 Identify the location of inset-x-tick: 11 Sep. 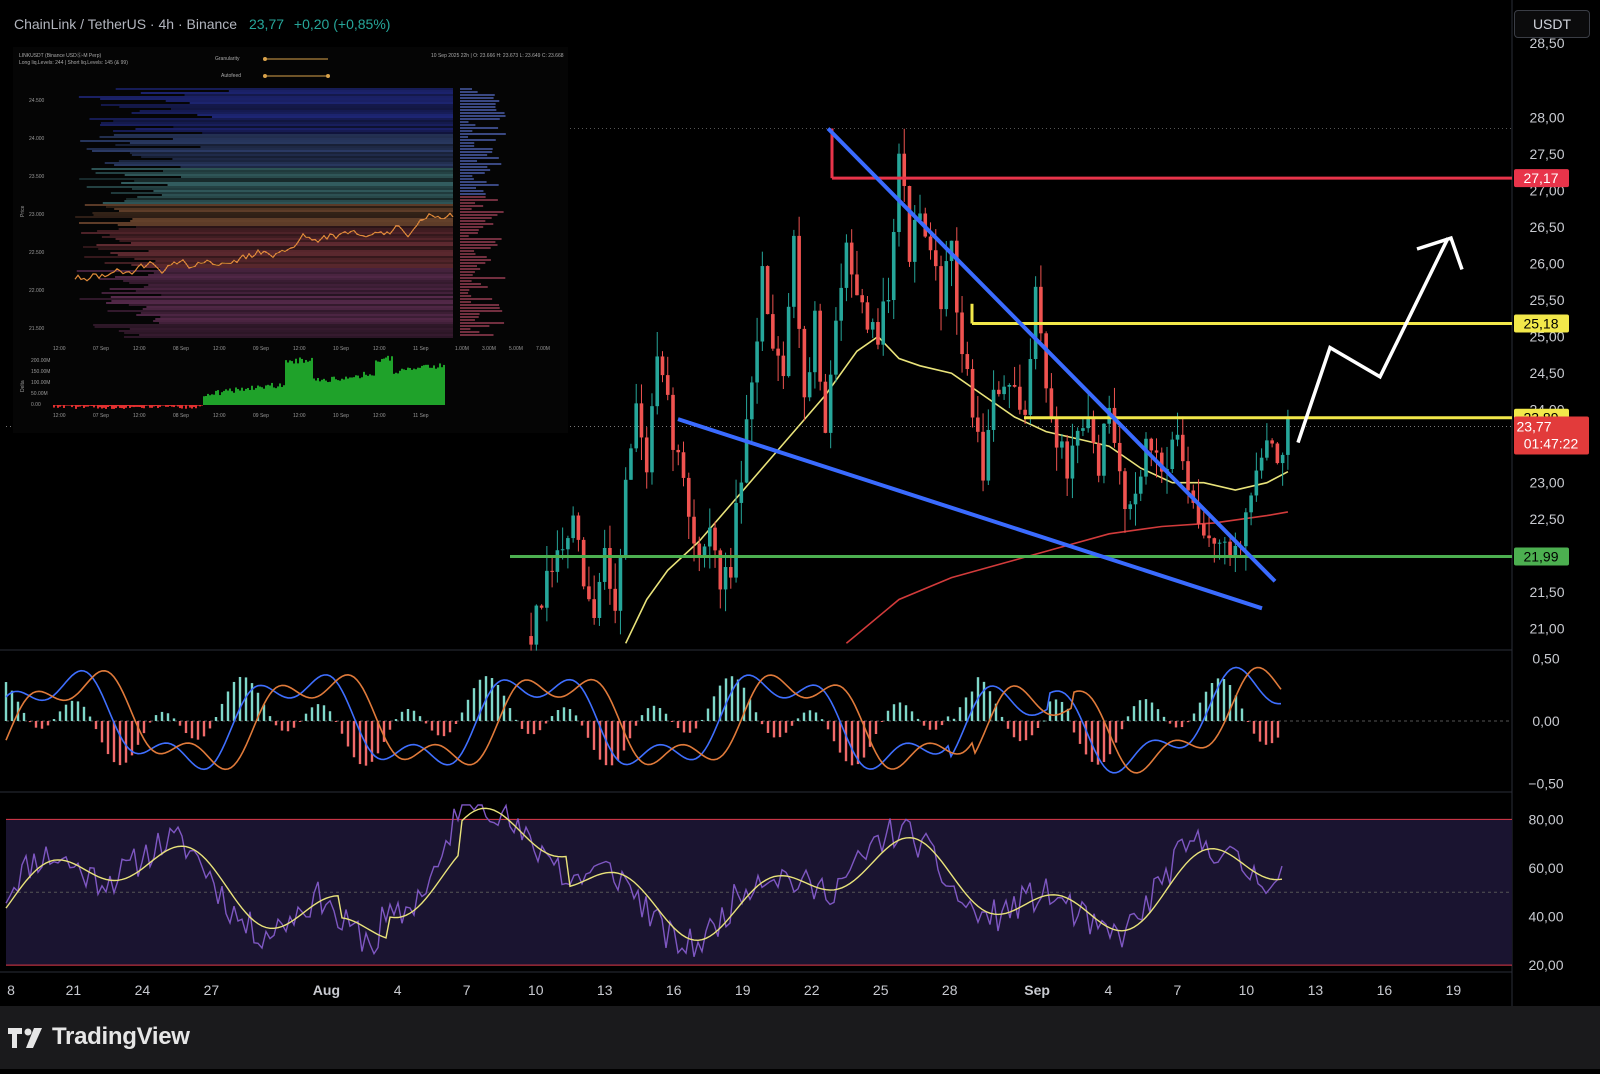
(421, 349).